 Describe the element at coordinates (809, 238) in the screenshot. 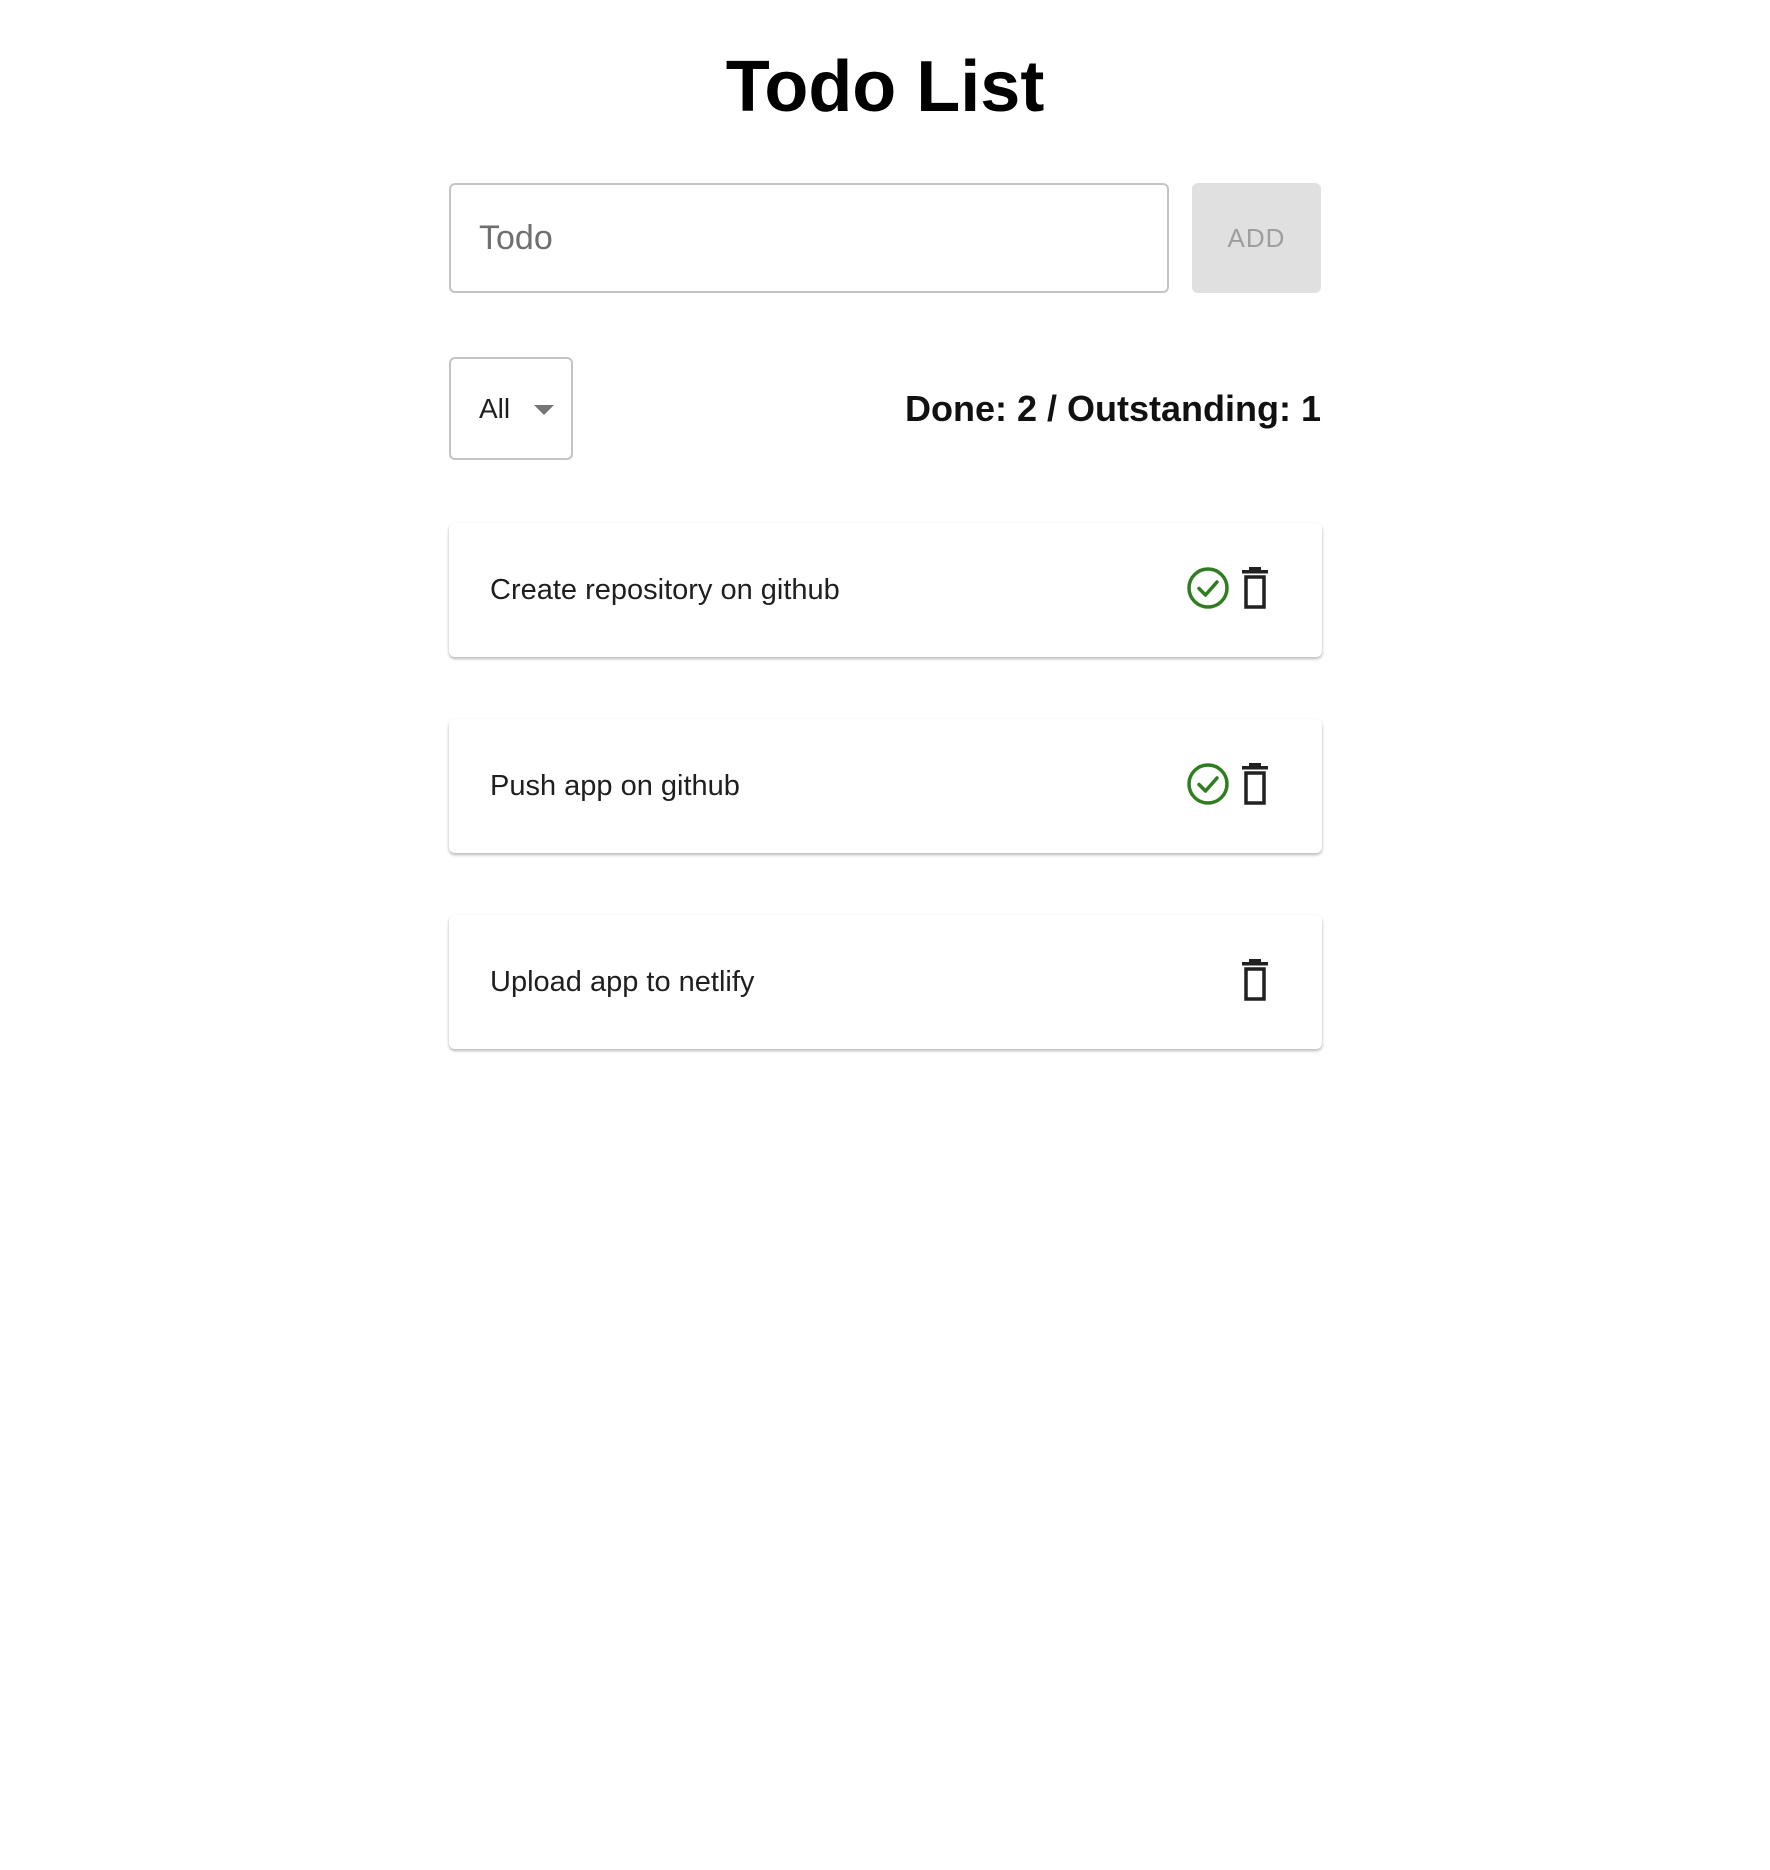

I see `todo-input` at that location.